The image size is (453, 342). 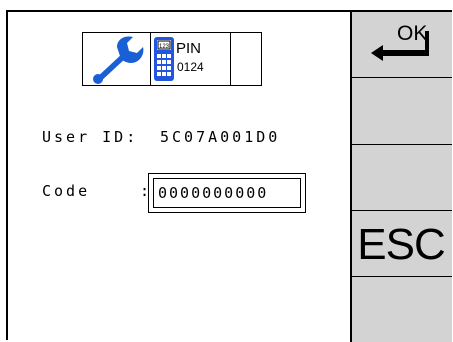 I want to click on pin-cell: 123 PIN 0124, so click(x=191, y=59).